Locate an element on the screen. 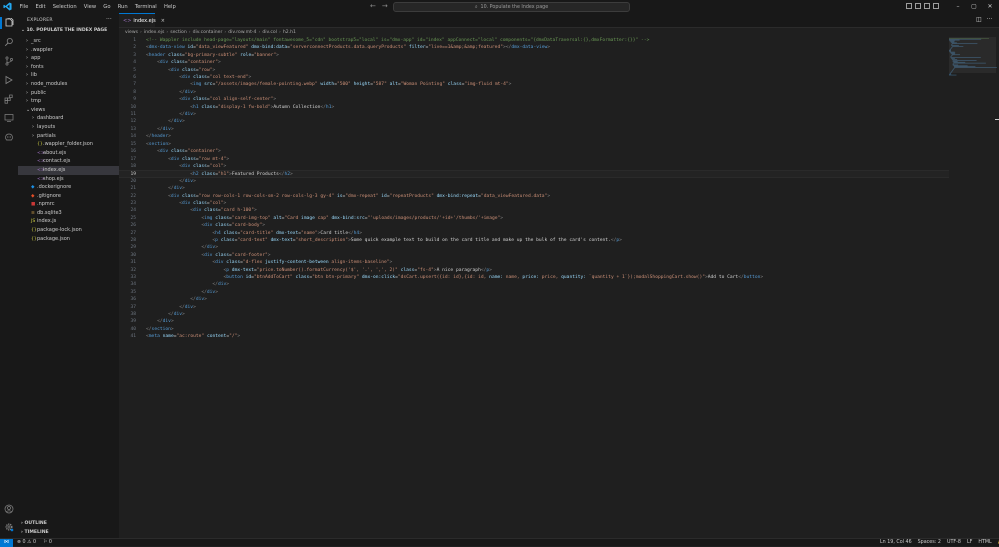  toggle-secondary-sidebar-icon is located at coordinates (927, 6).